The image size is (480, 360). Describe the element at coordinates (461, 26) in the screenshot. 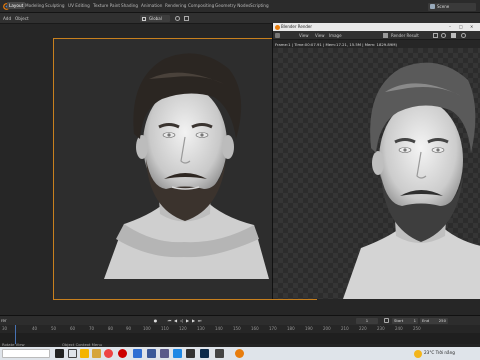

I see `maximize-icon: □` at that location.